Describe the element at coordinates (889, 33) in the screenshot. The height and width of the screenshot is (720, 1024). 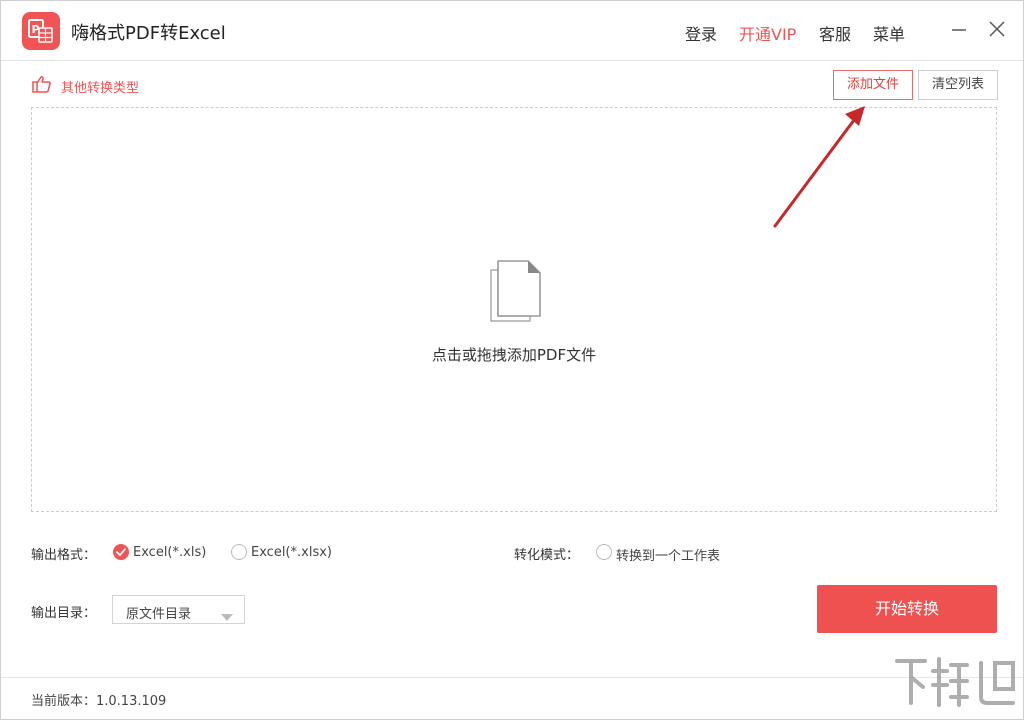
I see `menu-link: 菜单` at that location.